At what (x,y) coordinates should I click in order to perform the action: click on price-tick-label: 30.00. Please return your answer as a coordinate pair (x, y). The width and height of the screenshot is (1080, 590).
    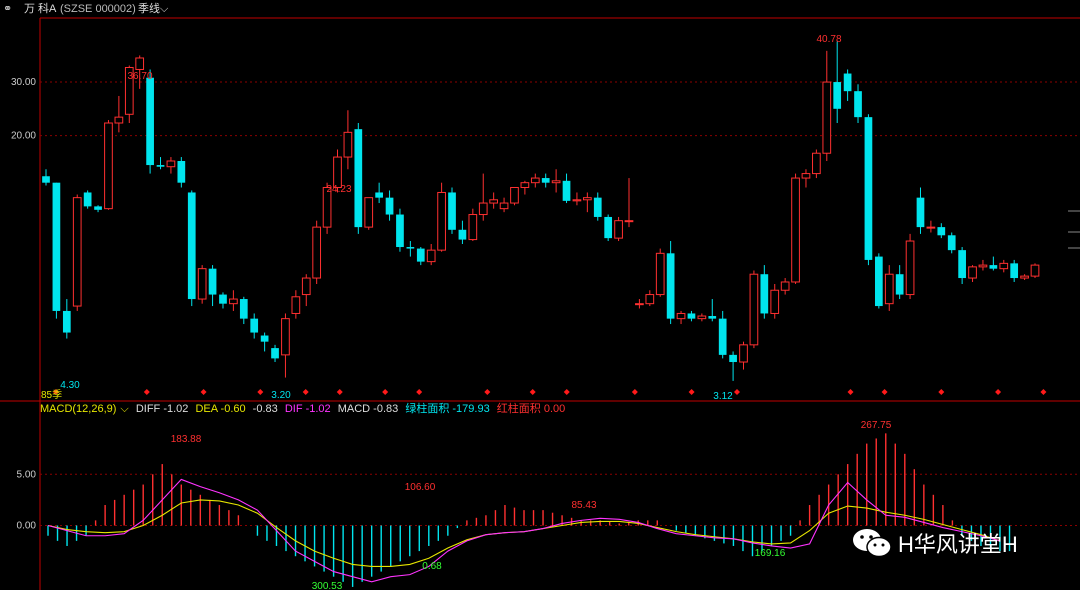
    Looking at the image, I should click on (23, 82).